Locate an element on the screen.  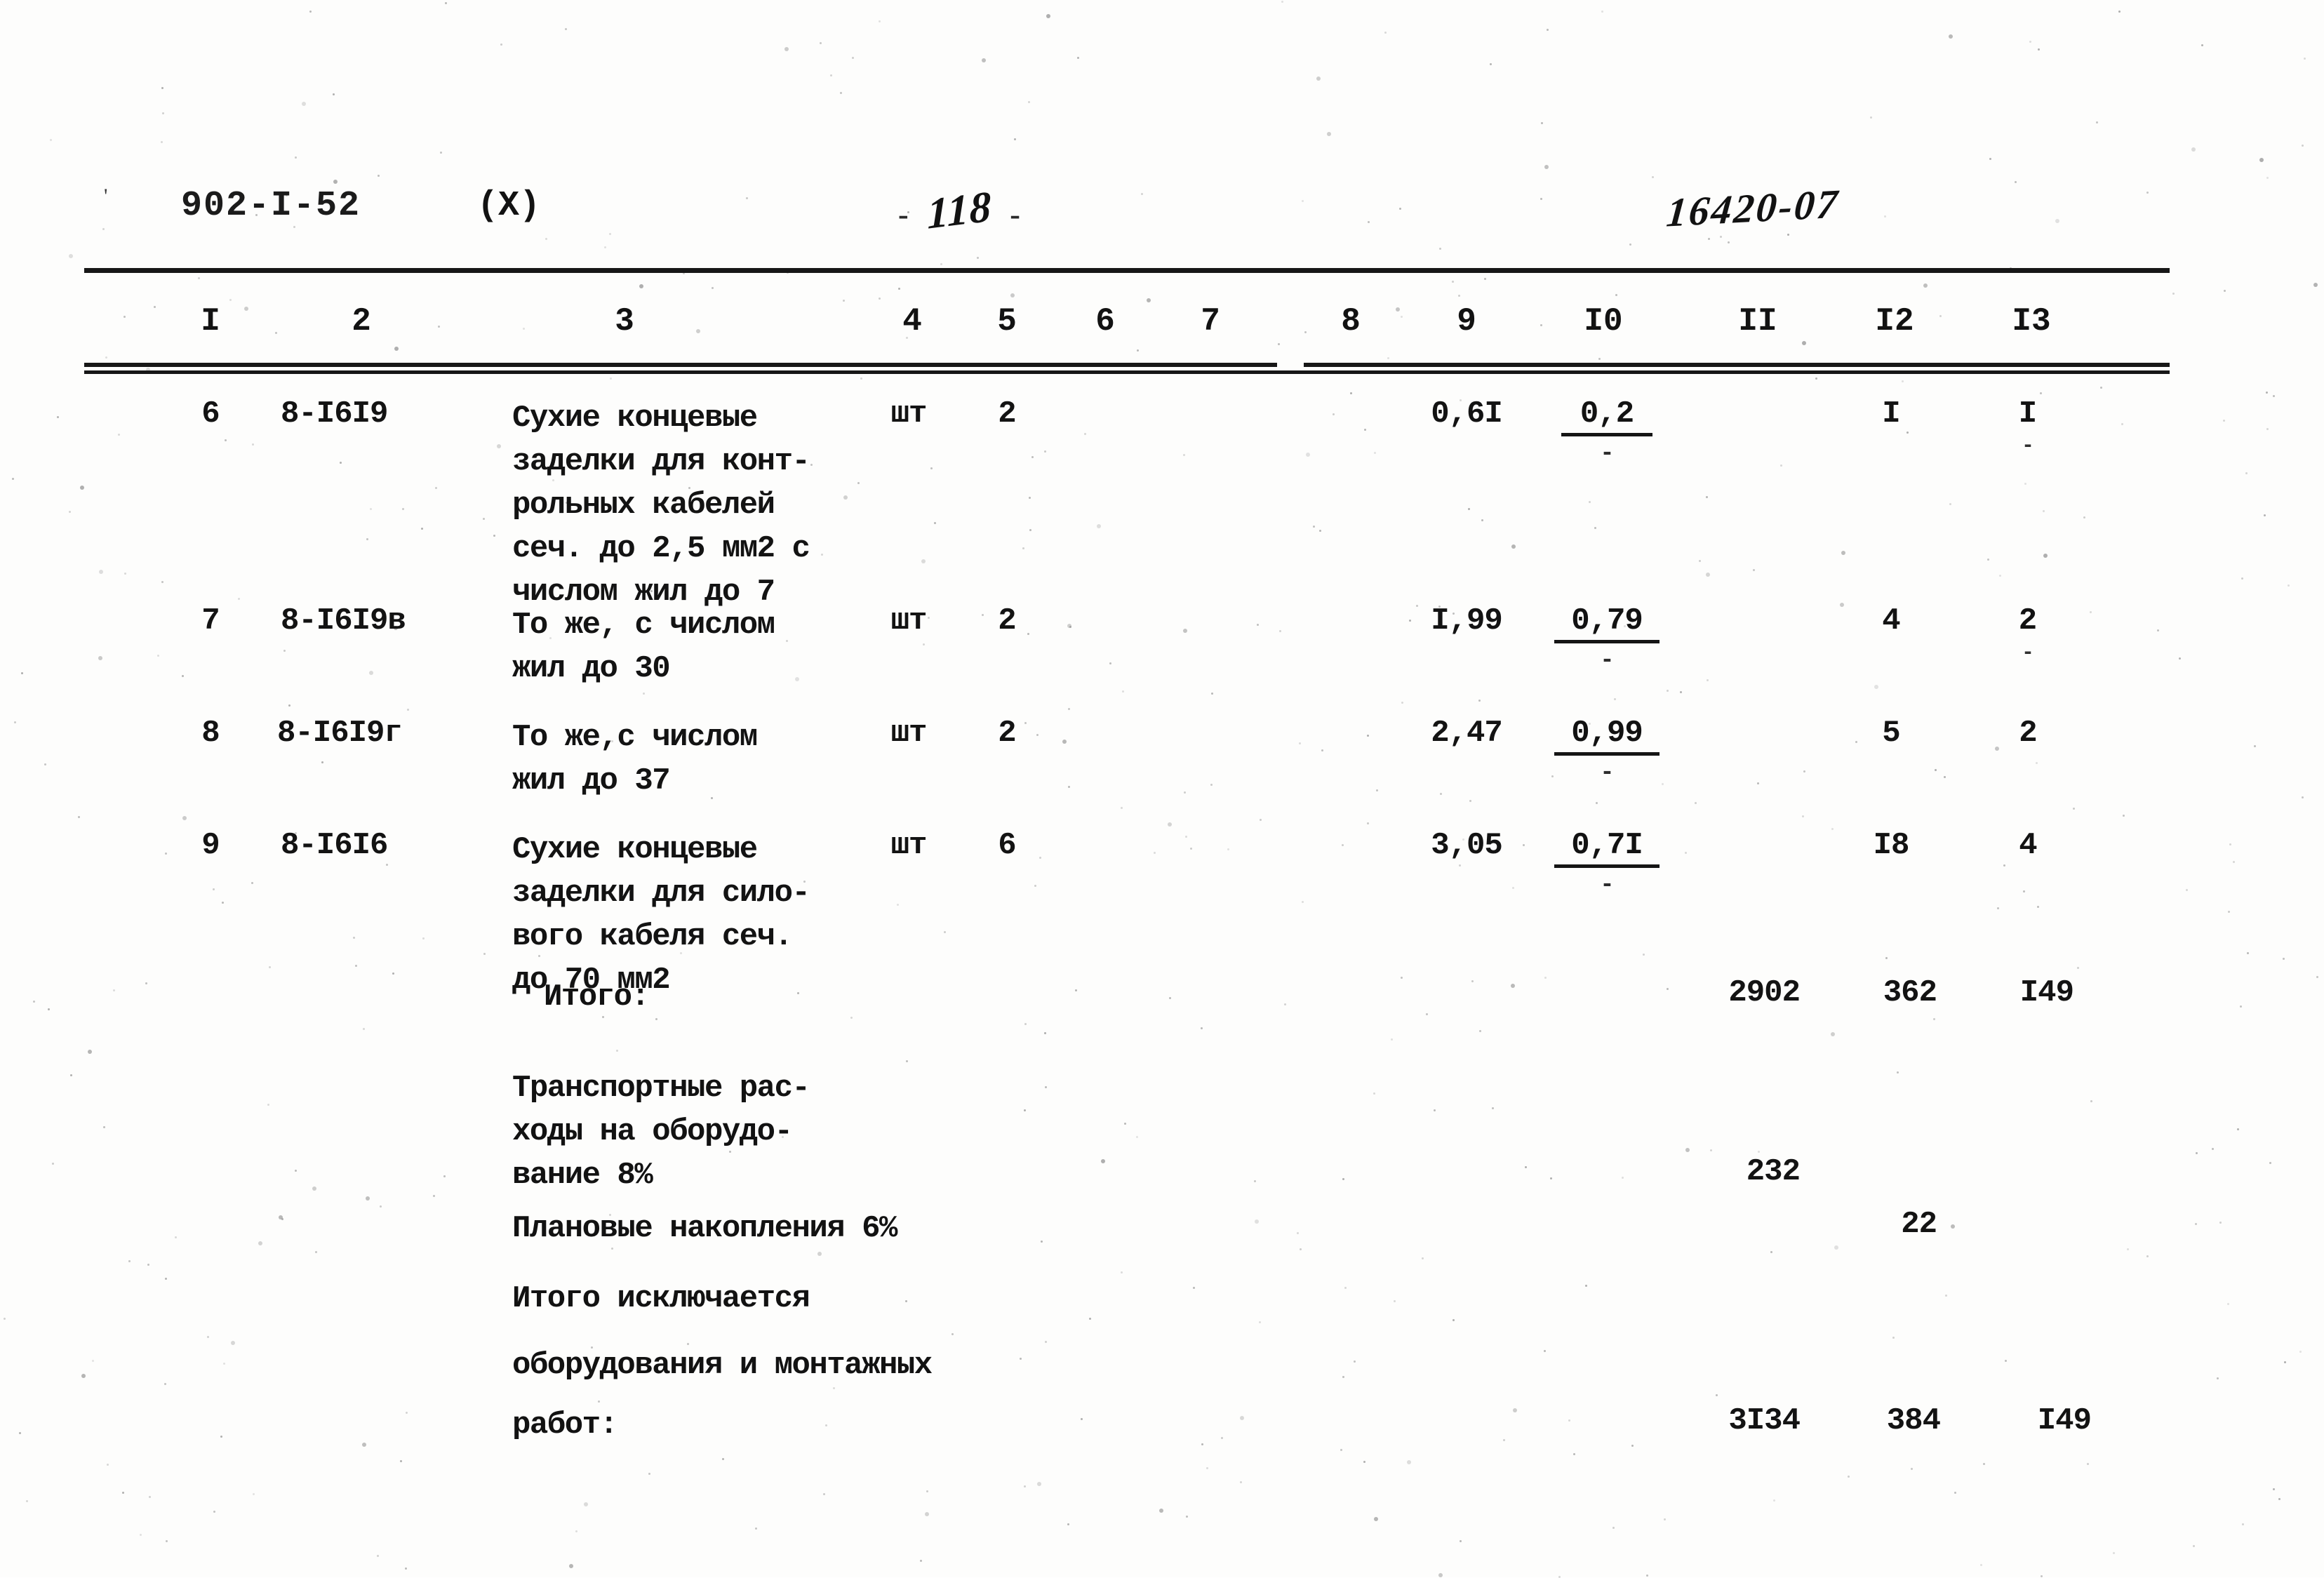
table-row: I8 is located at coordinates (1892, 846).